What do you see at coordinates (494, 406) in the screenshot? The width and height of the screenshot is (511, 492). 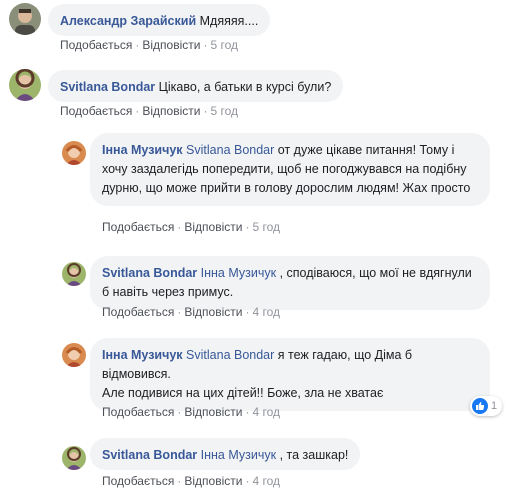 I see `reaction-count: 1` at bounding box center [494, 406].